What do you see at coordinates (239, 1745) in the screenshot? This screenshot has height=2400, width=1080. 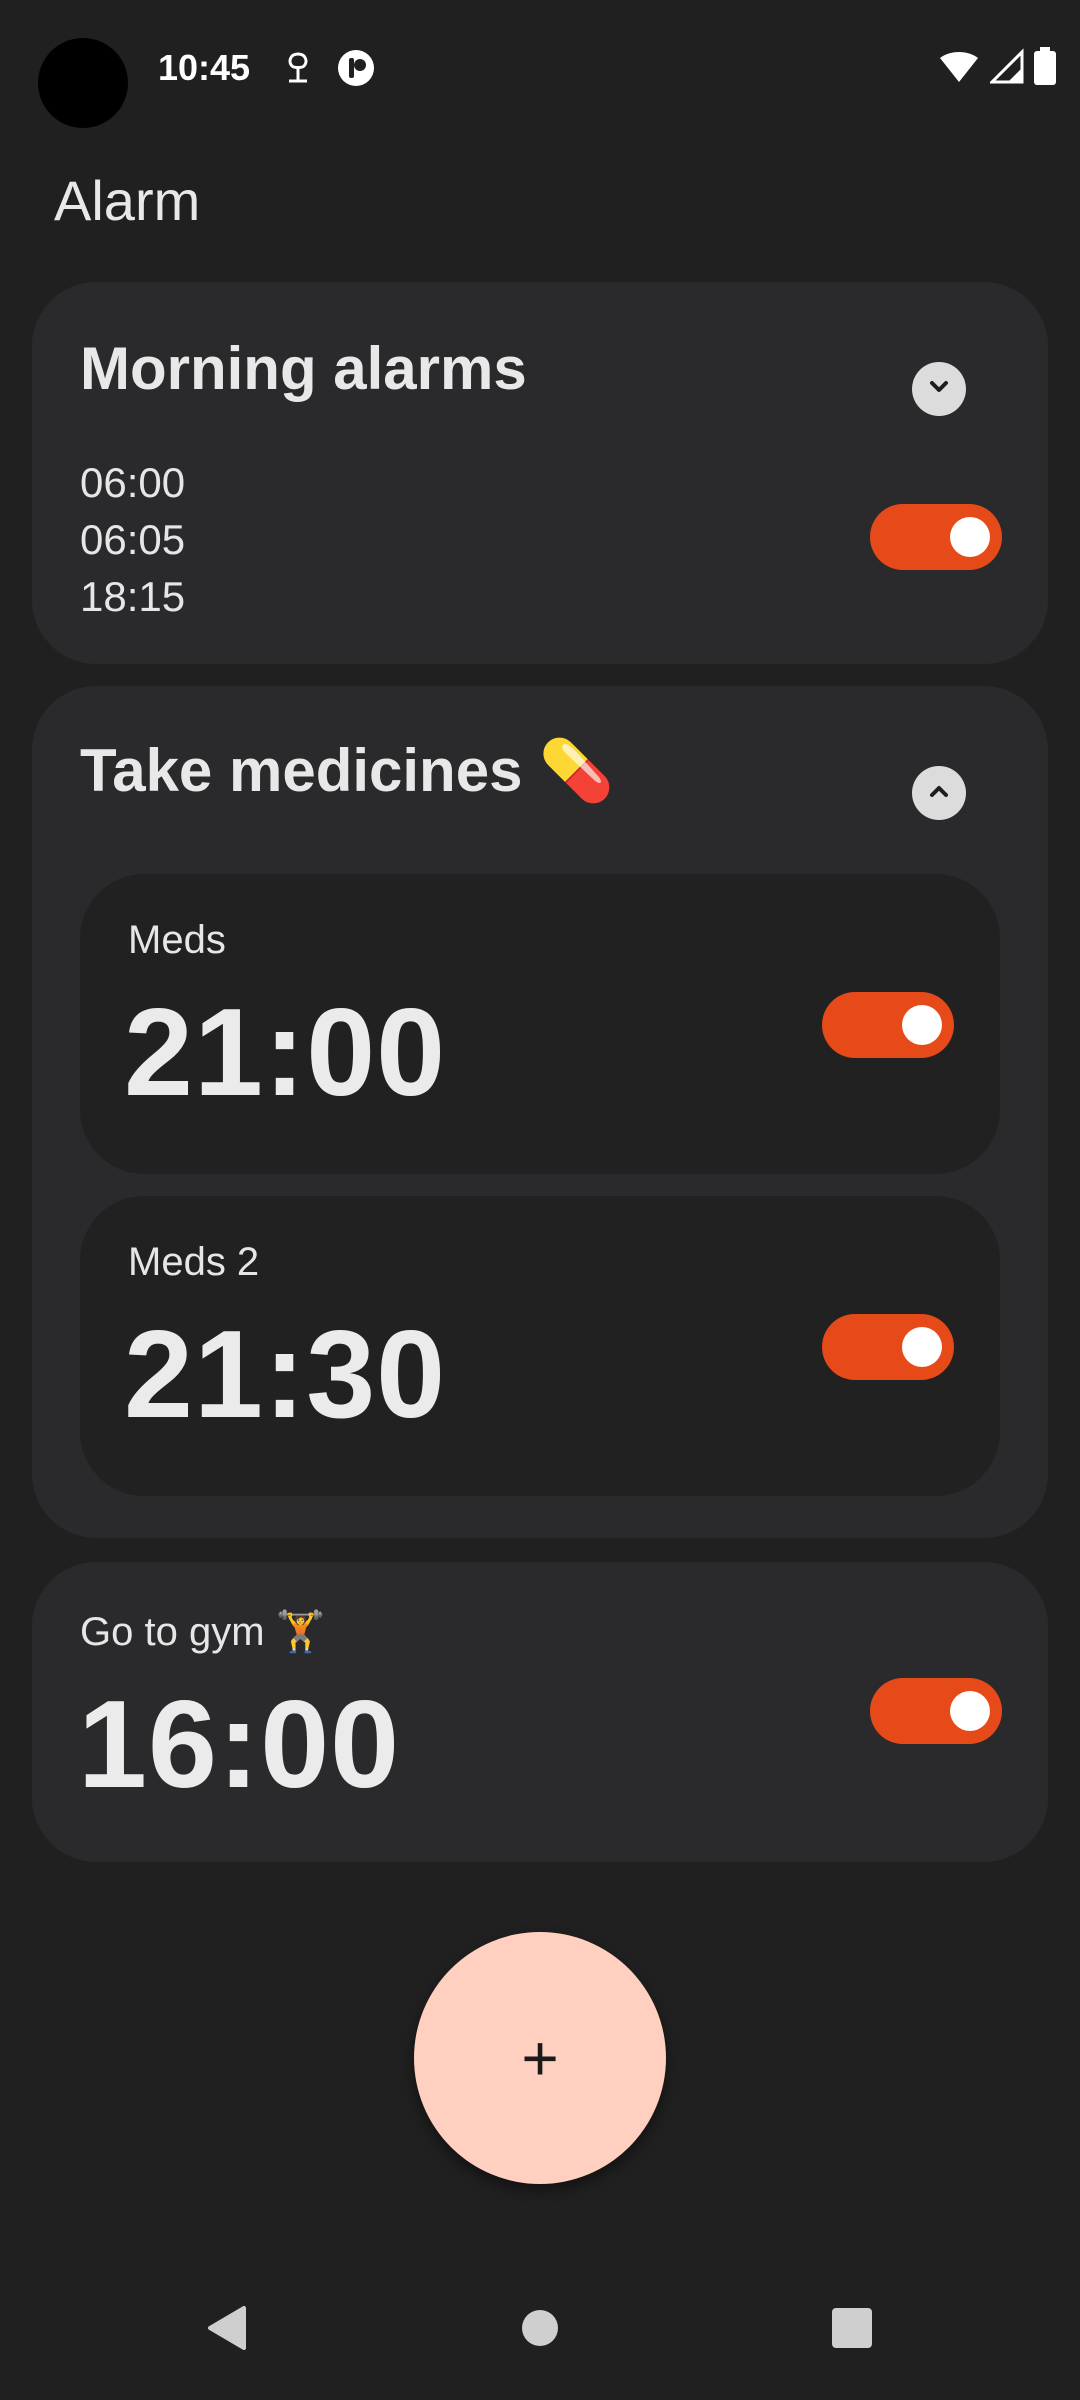 I see `alarm-time: 16:00` at bounding box center [239, 1745].